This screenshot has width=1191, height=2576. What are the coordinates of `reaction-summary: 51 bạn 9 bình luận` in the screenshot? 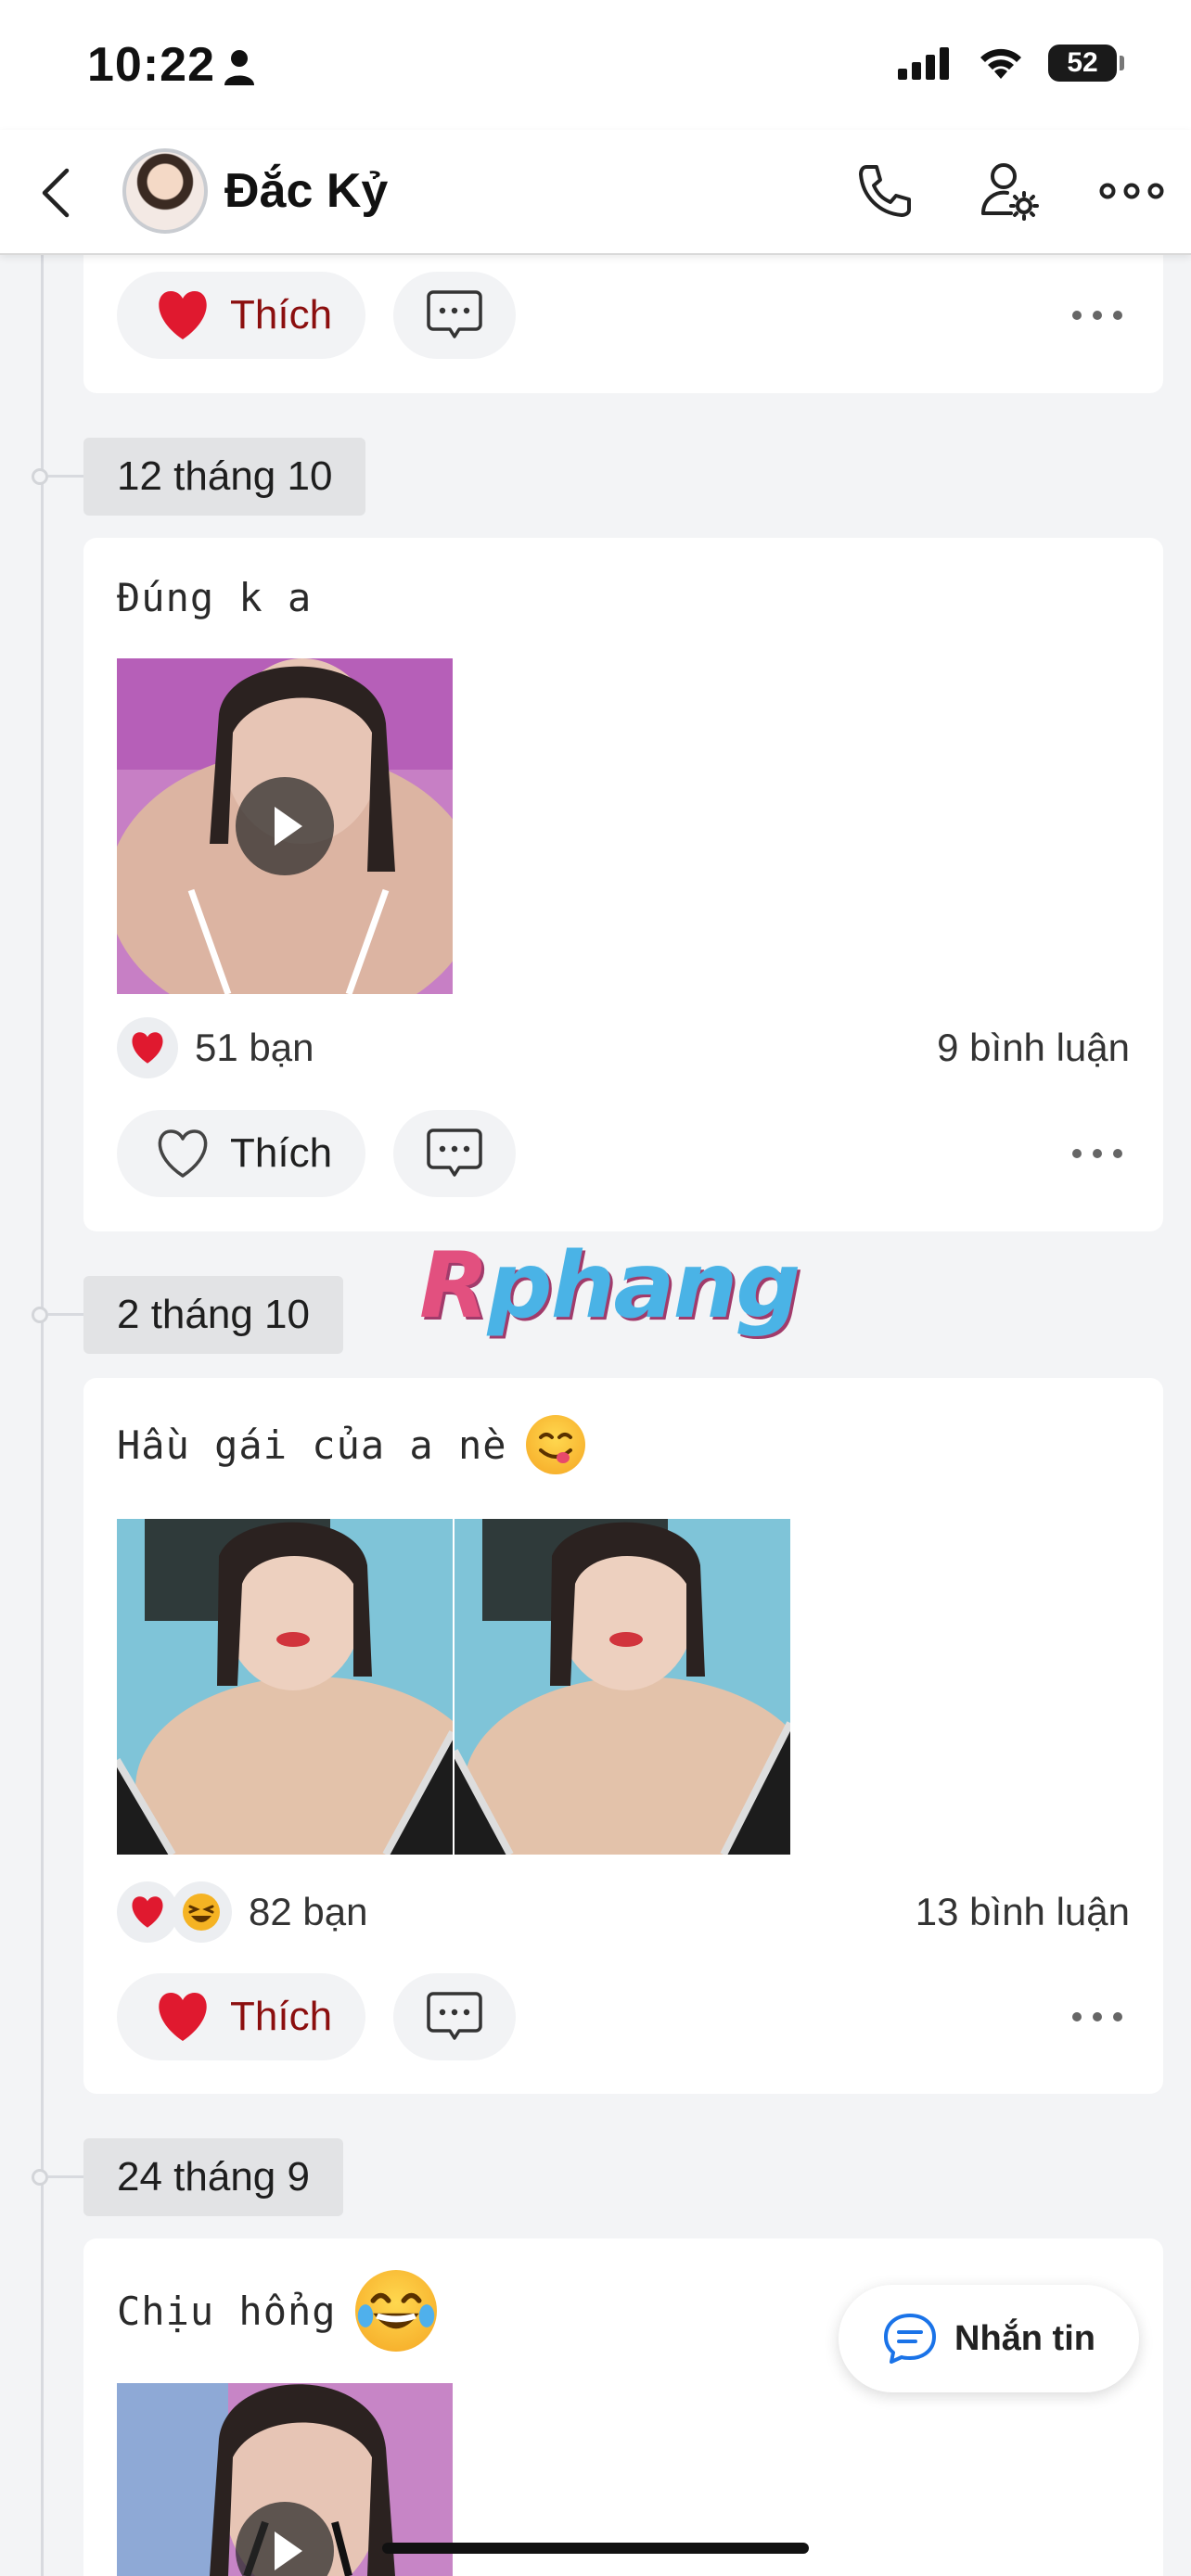 It's located at (623, 1048).